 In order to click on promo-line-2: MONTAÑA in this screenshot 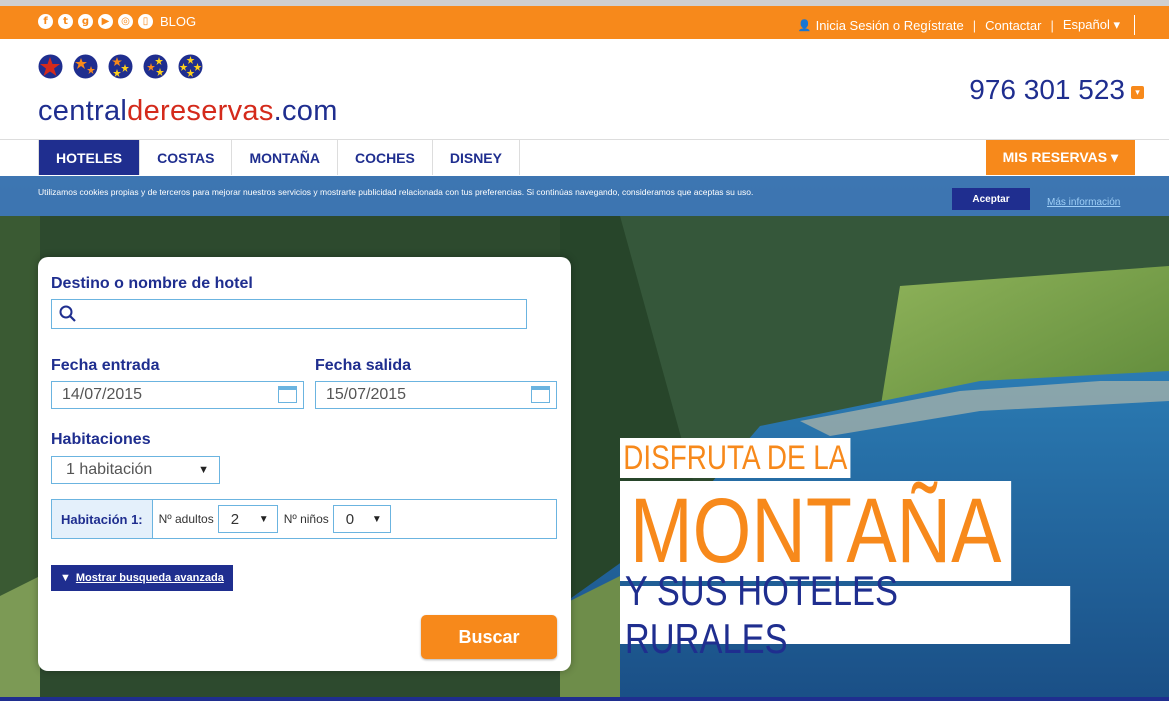, I will do `click(816, 531)`.